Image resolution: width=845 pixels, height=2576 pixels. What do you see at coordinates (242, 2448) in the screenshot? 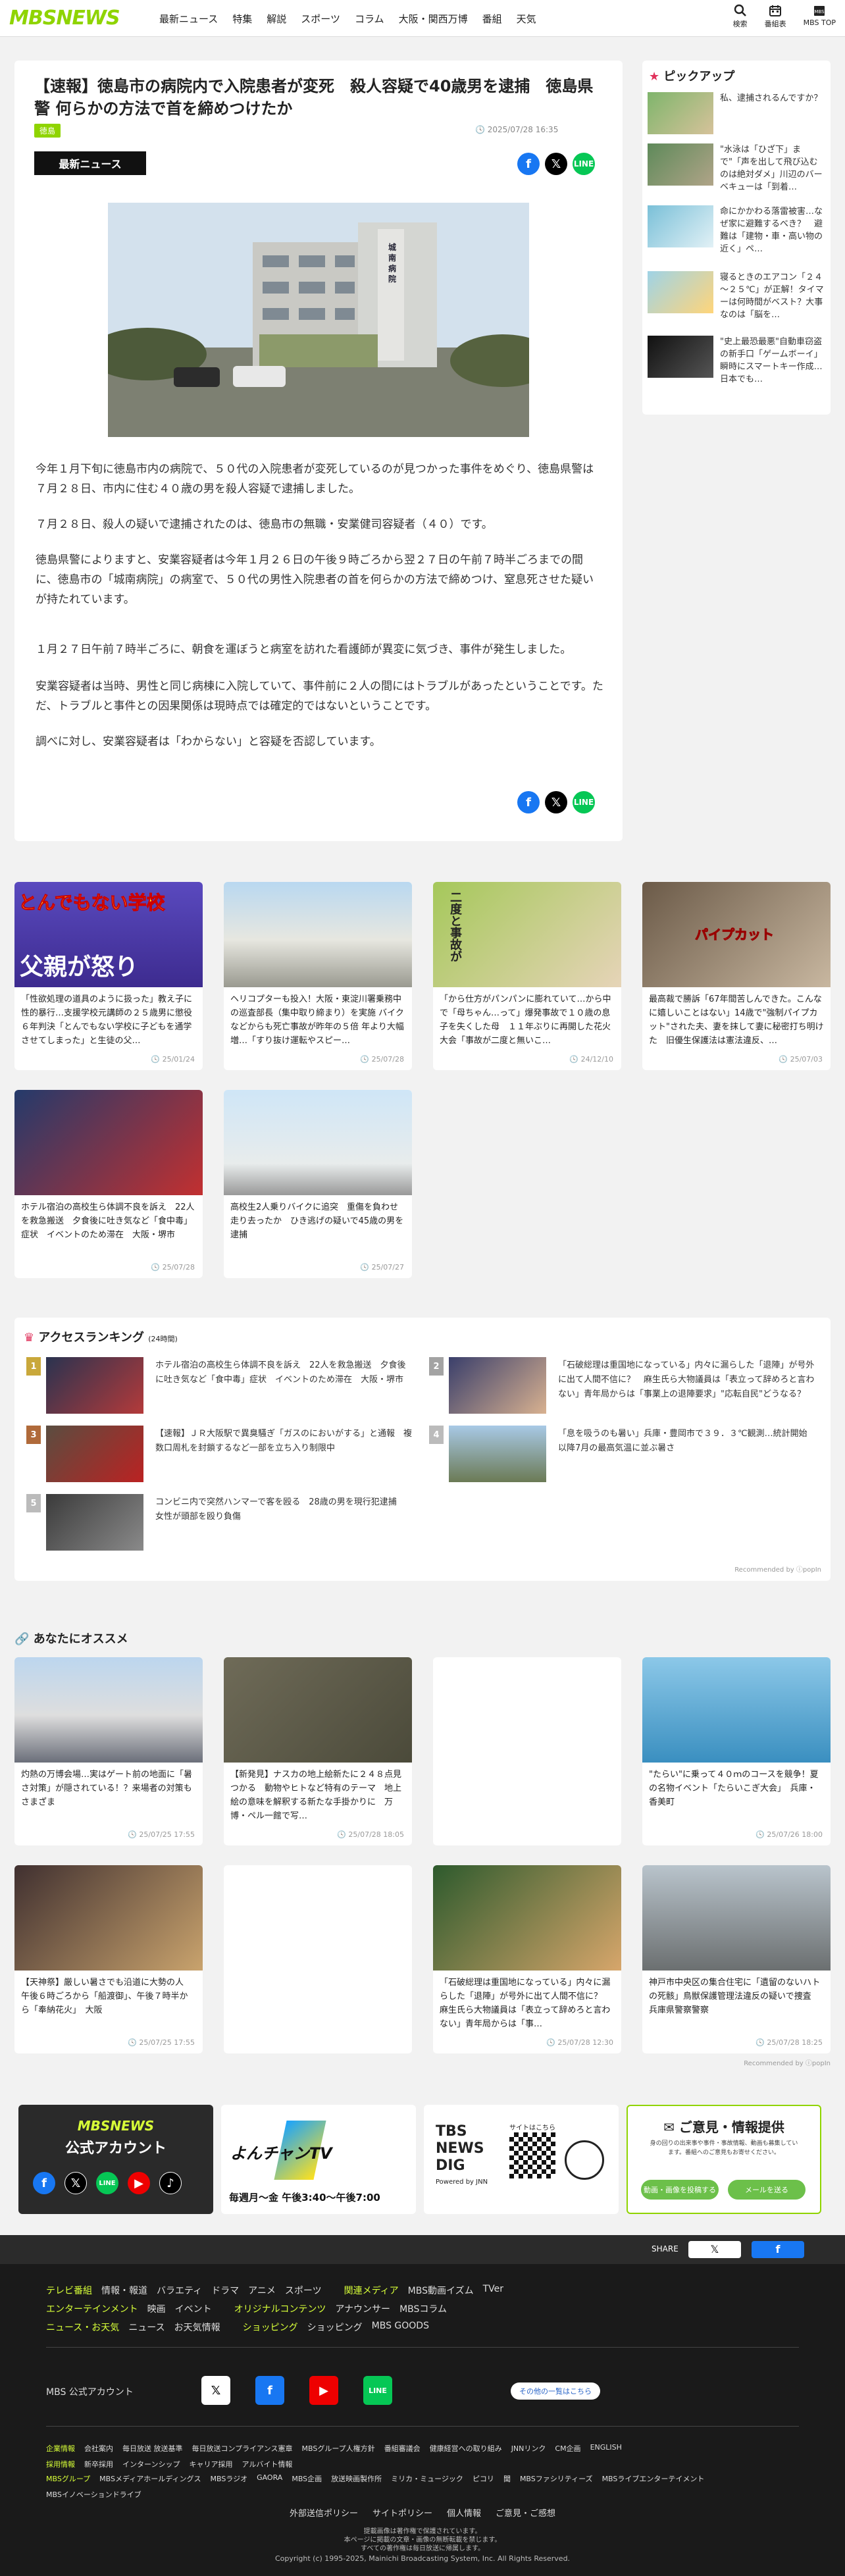
I see `corp-link: 毎日放送コンプライアンス憲章` at bounding box center [242, 2448].